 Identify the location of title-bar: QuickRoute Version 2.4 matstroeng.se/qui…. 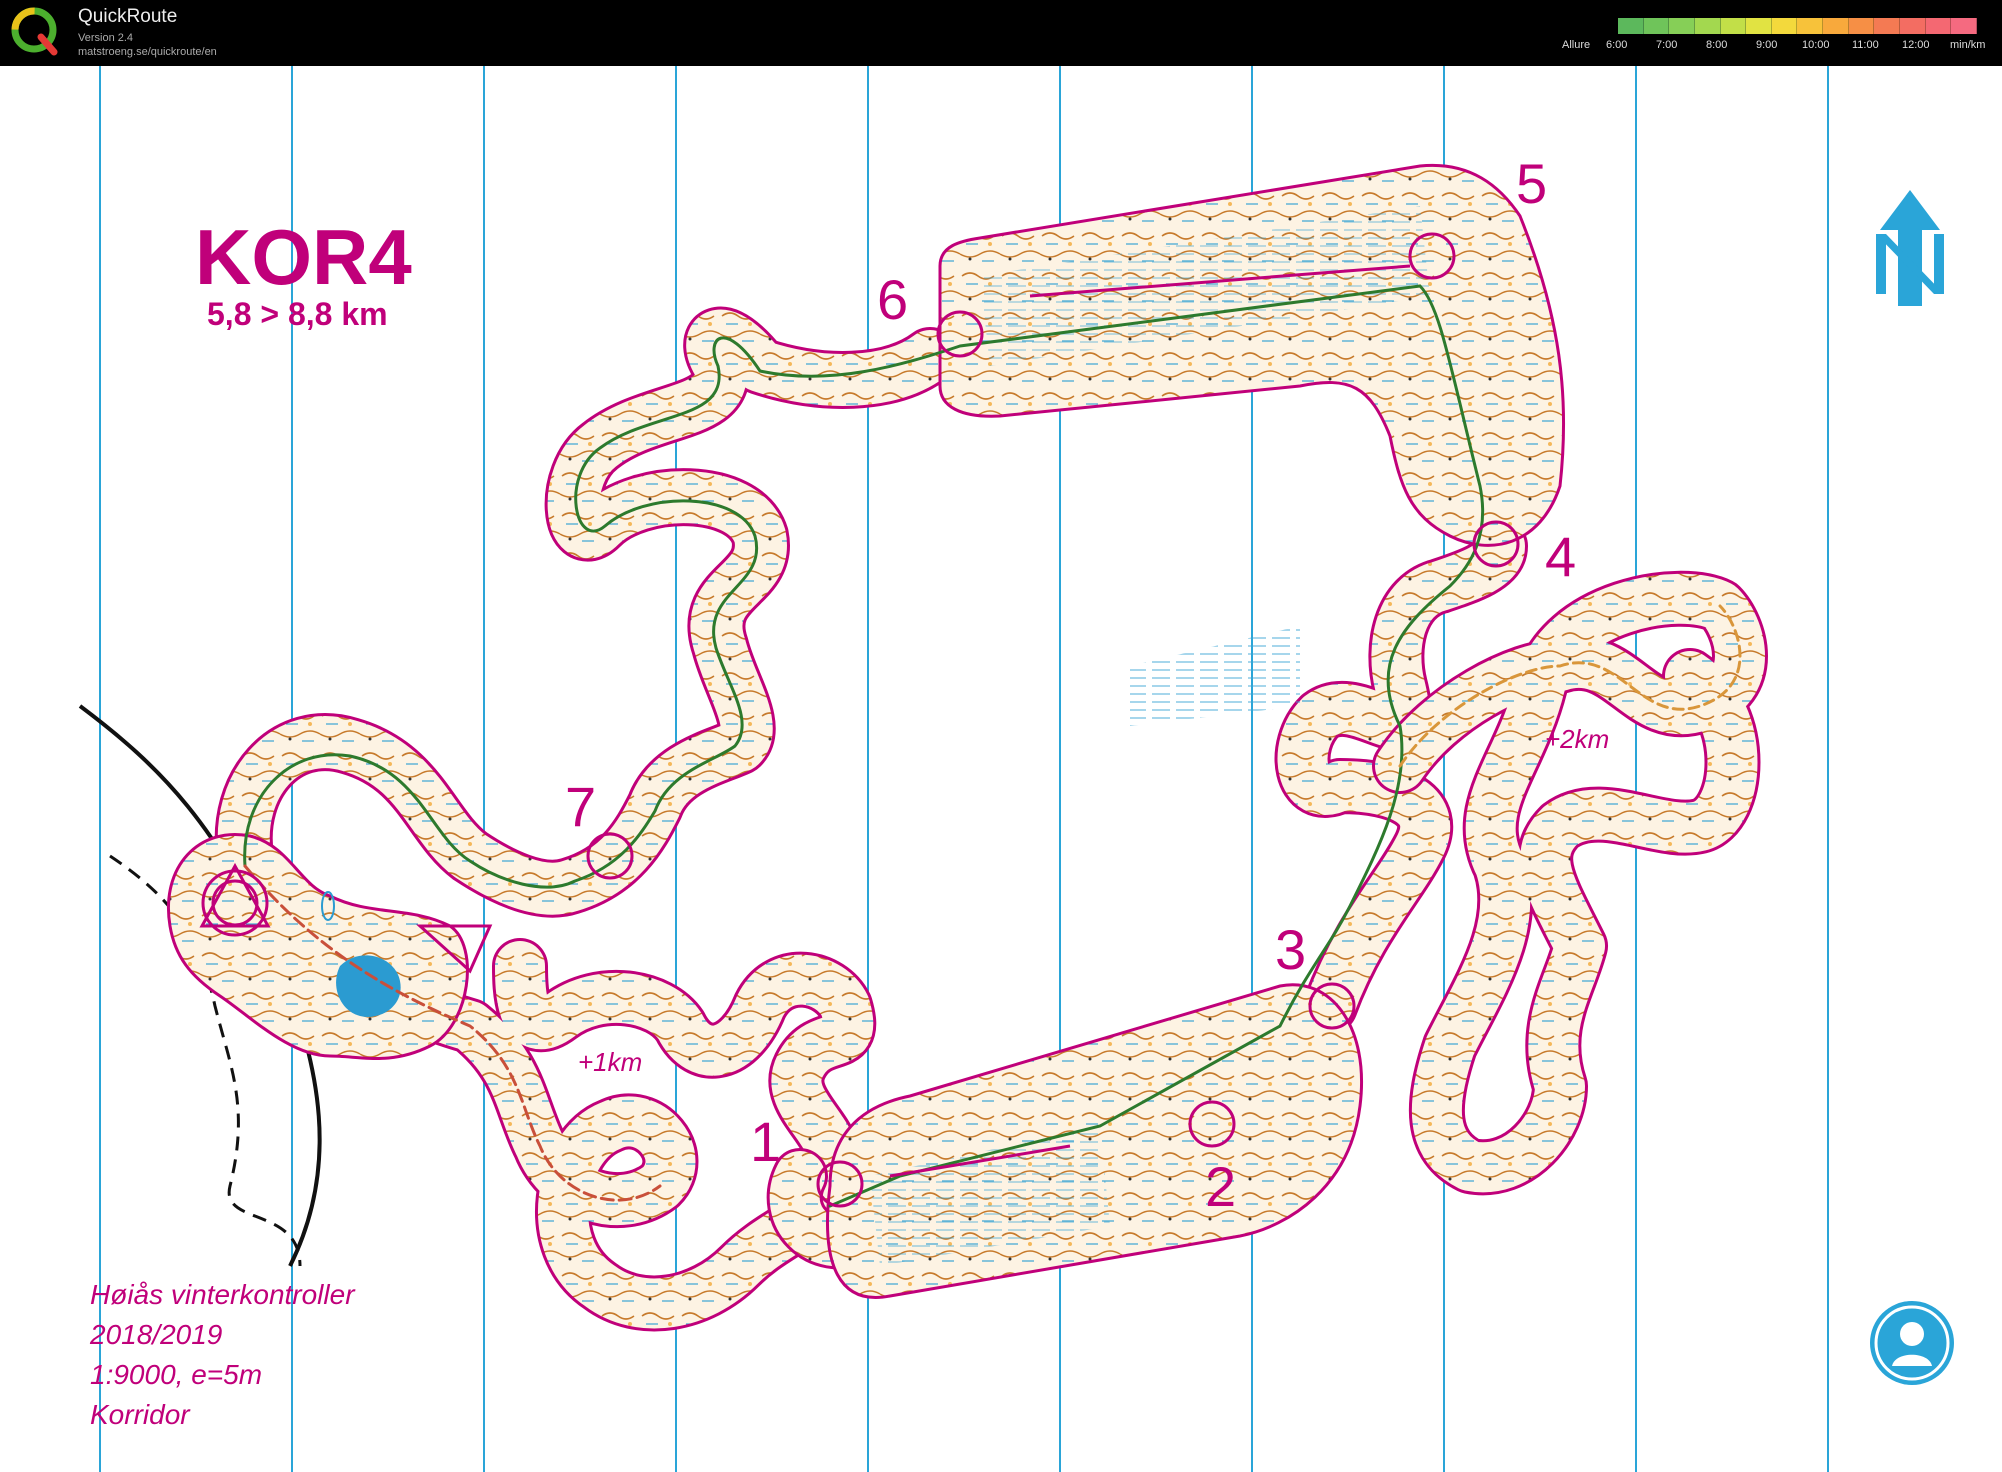
(1001, 33).